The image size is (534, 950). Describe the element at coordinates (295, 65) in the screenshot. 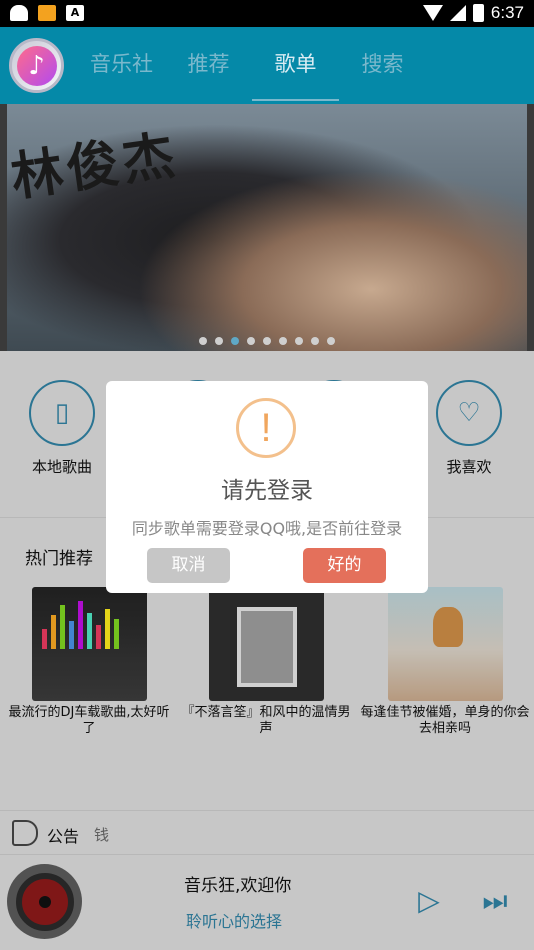

I see `tab-playlist: 歌单` at that location.